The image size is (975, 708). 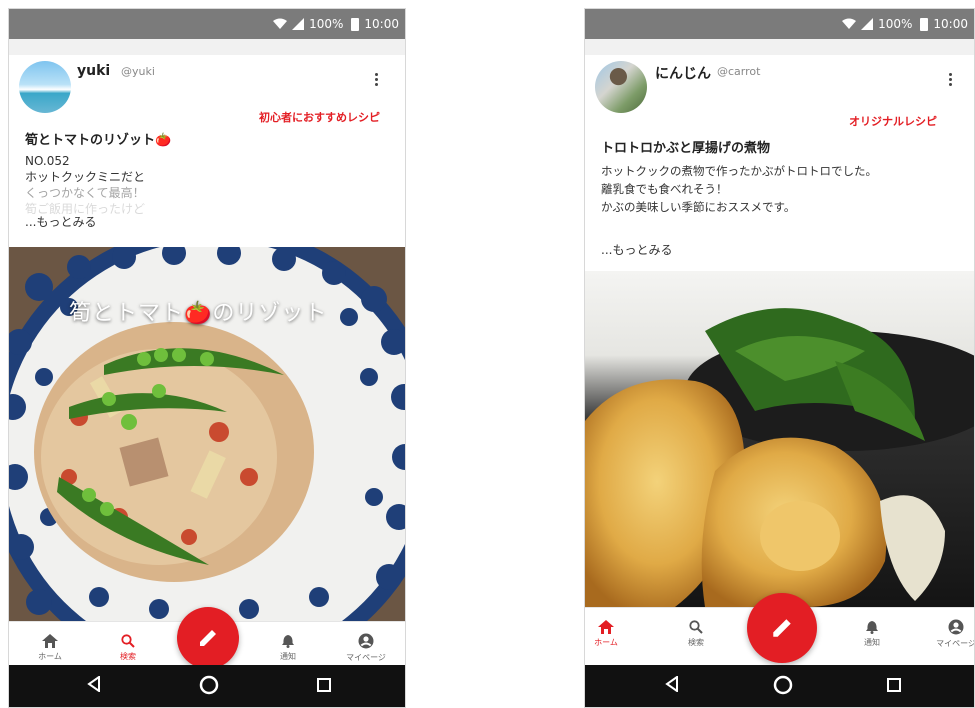 What do you see at coordinates (93, 71) in the screenshot?
I see `username: yuki` at bounding box center [93, 71].